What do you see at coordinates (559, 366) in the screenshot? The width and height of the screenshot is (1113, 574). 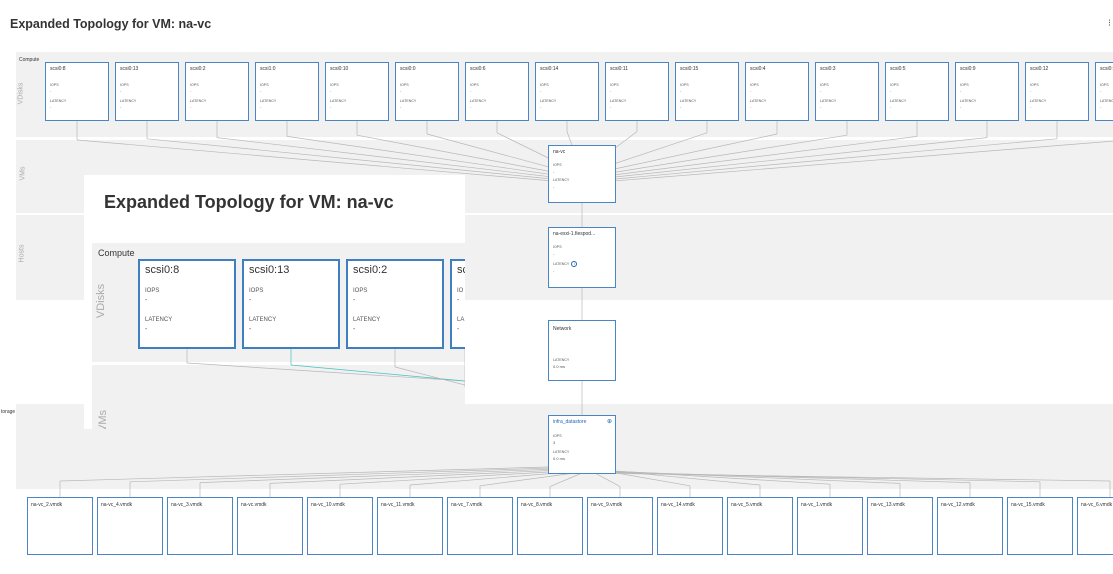 I see `network-latency-value: 0.0 ms` at bounding box center [559, 366].